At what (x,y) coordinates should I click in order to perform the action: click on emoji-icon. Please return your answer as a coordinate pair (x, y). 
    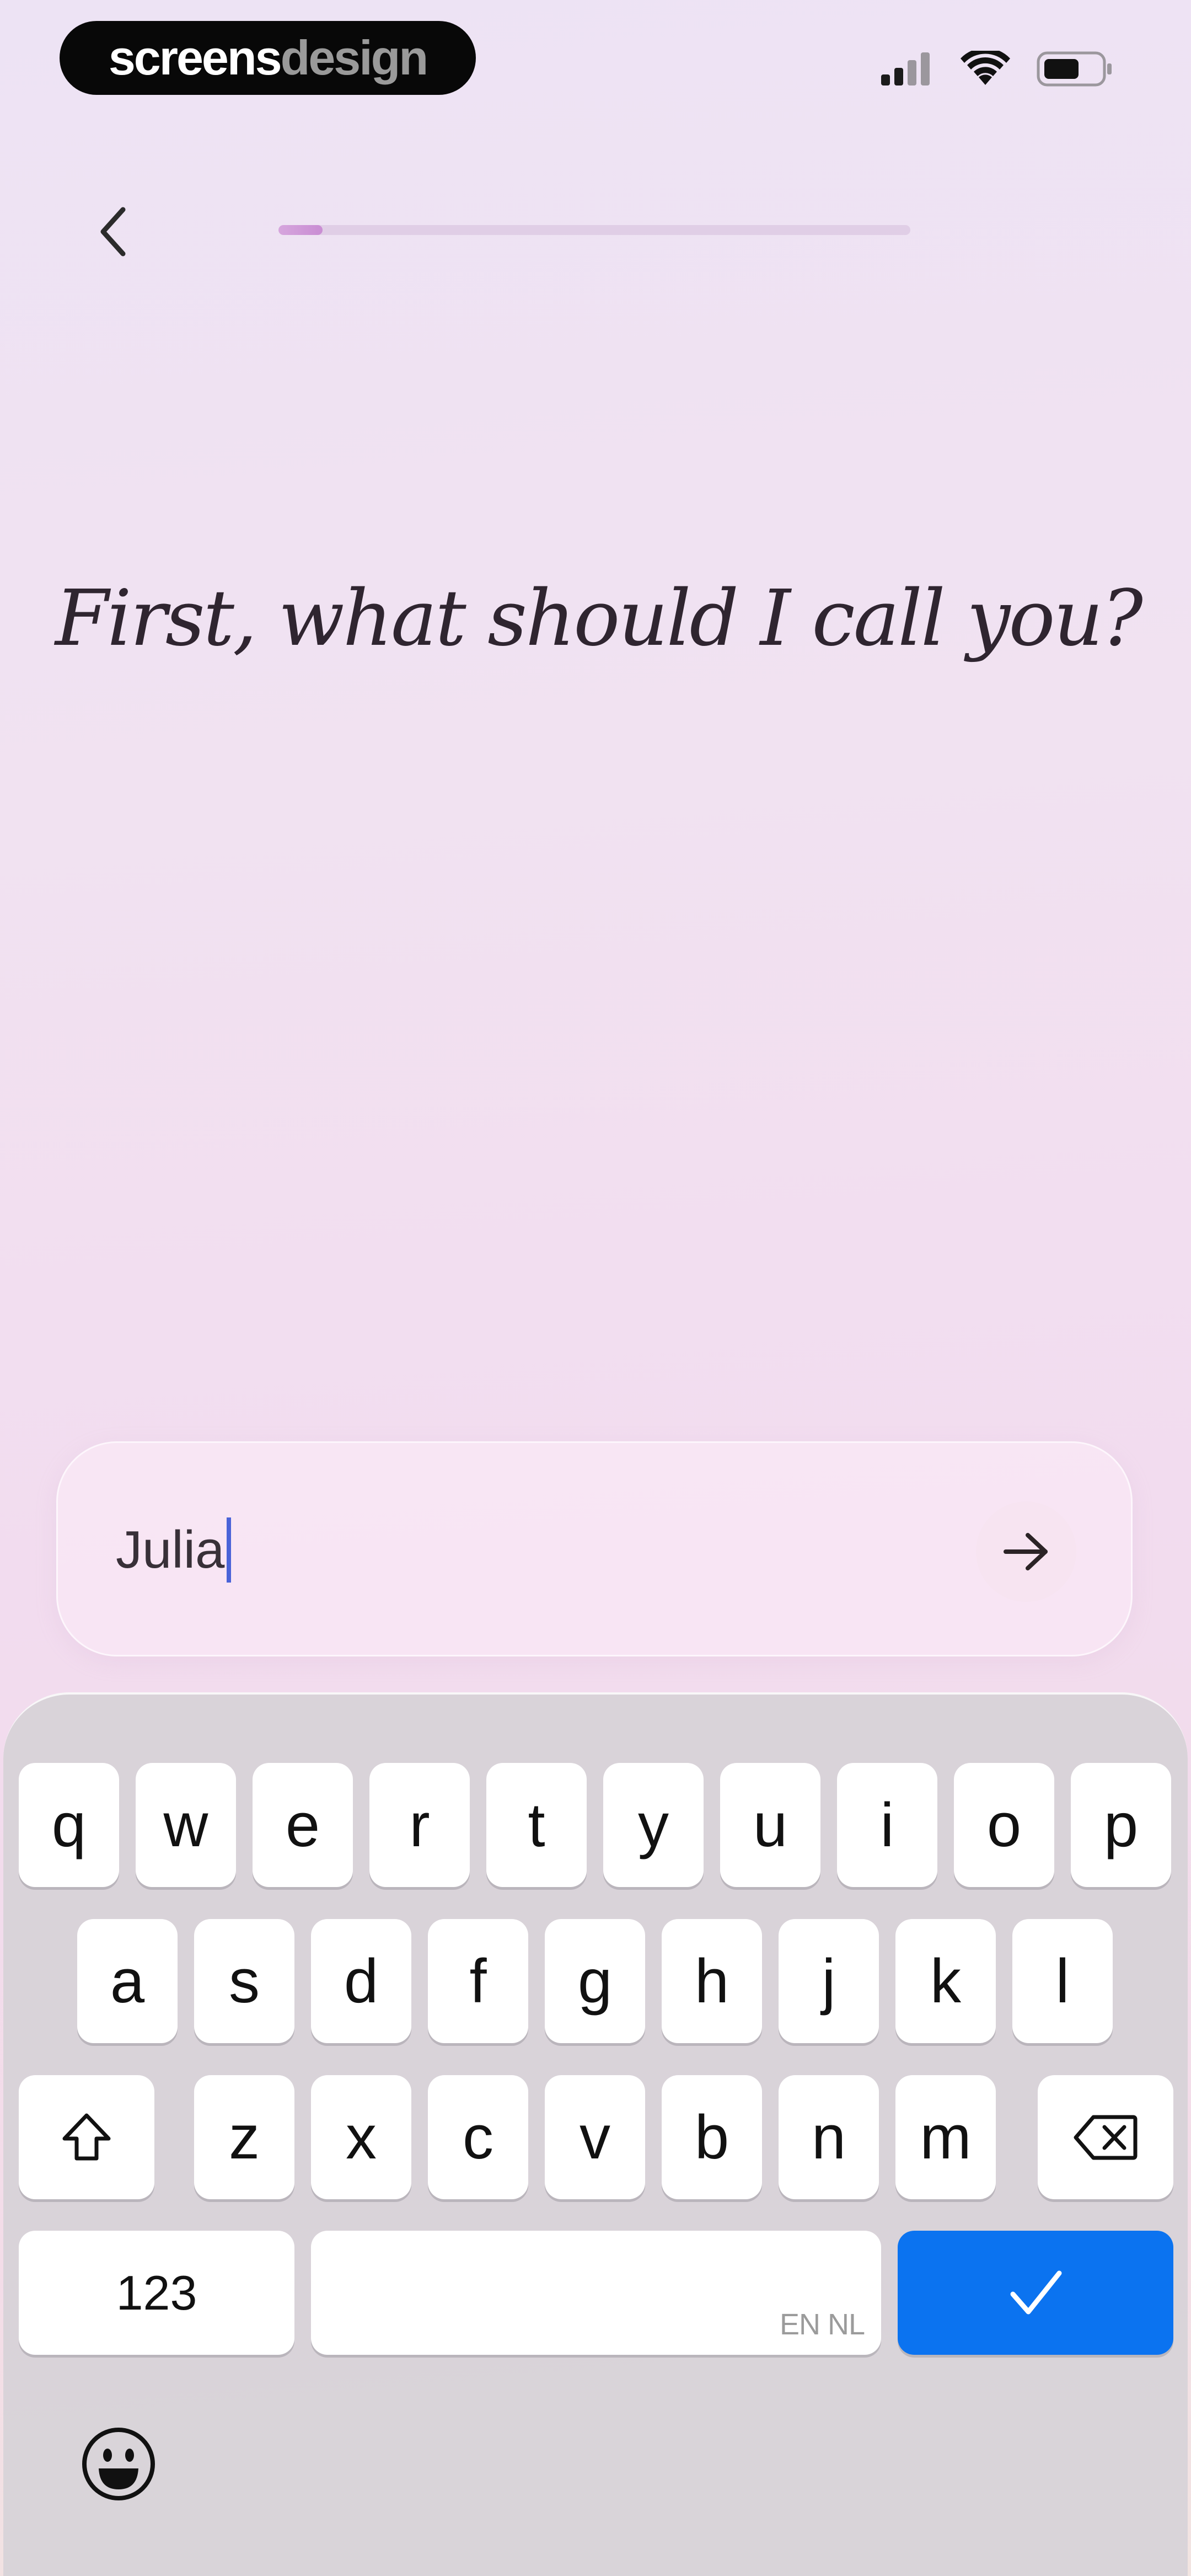
    Looking at the image, I should click on (119, 2464).